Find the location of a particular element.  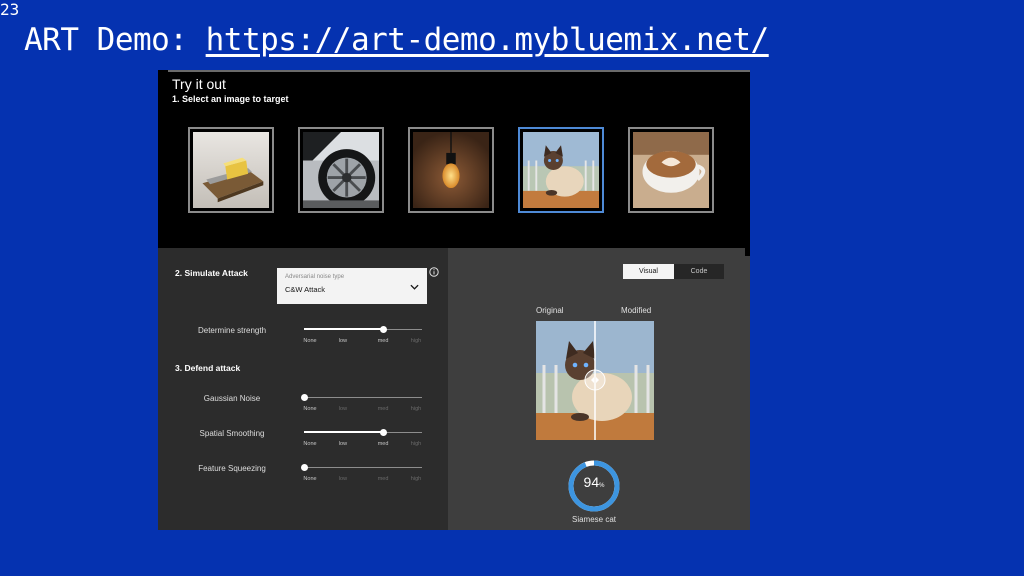

noise-type-value: C&W Attack is located at coordinates (305, 289).